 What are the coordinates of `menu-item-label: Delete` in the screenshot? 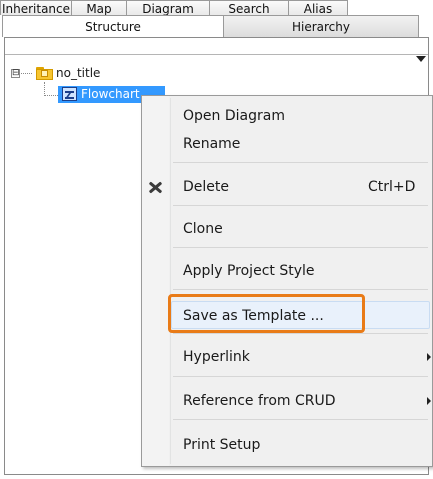 It's located at (206, 187).